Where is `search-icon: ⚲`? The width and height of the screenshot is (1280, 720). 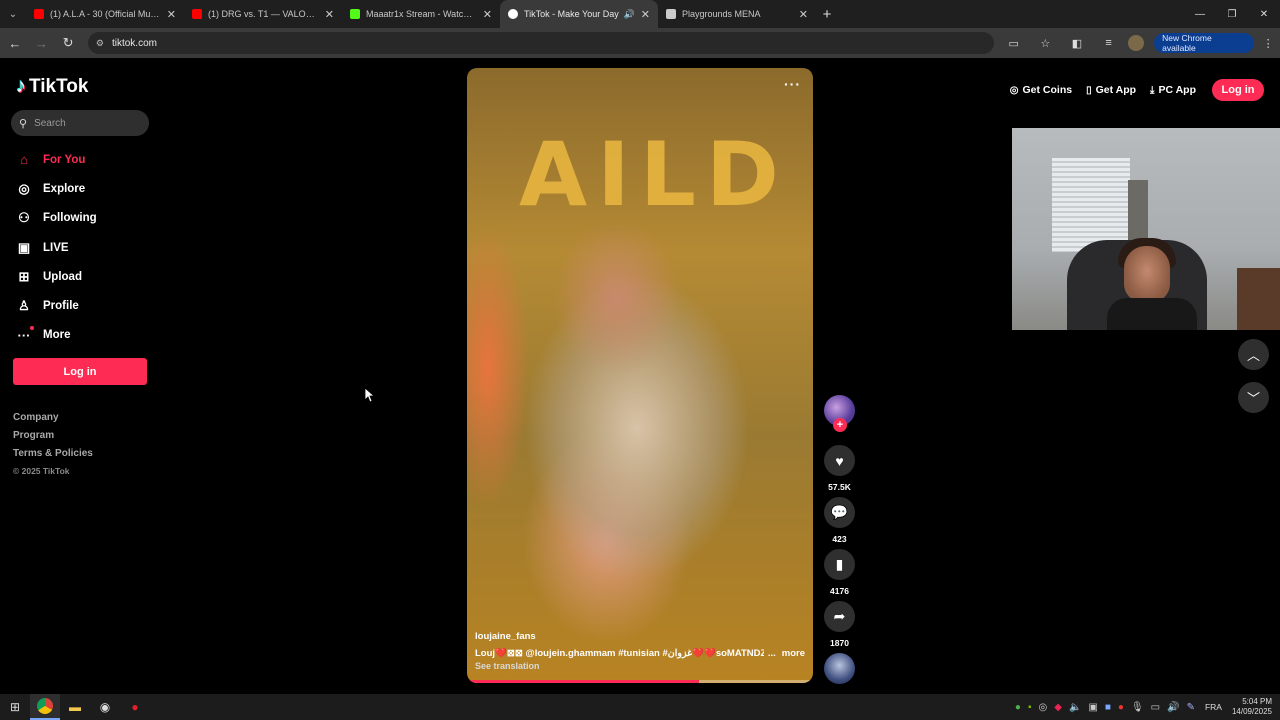
search-icon: ⚲ is located at coordinates (23, 123).